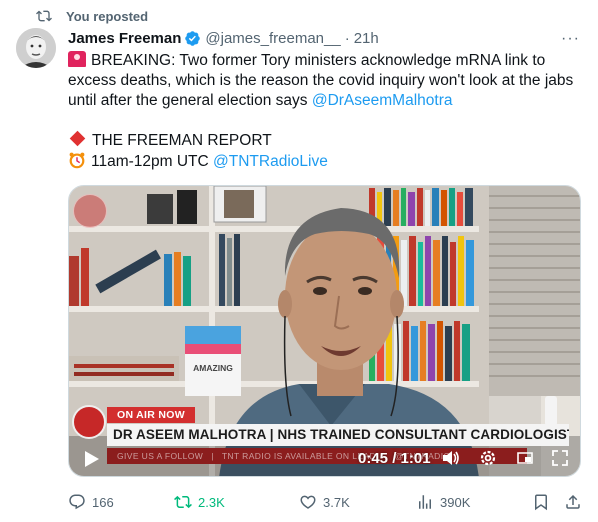 The height and width of the screenshot is (522, 598). What do you see at coordinates (44, 16) in the screenshot?
I see `repost-icon` at bounding box center [44, 16].